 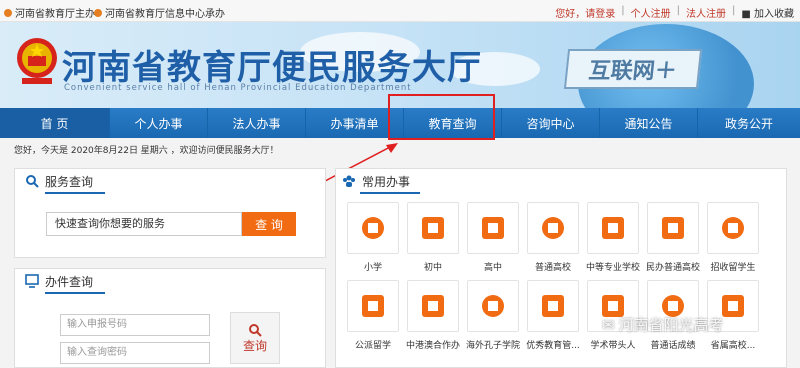 I want to click on watermark-text: 河南省阳光高考, so click(x=671, y=325).